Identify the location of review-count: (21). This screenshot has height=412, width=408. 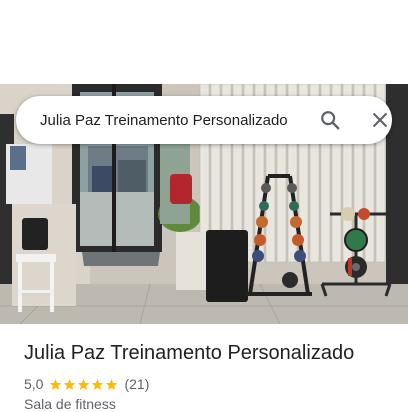
(136, 384).